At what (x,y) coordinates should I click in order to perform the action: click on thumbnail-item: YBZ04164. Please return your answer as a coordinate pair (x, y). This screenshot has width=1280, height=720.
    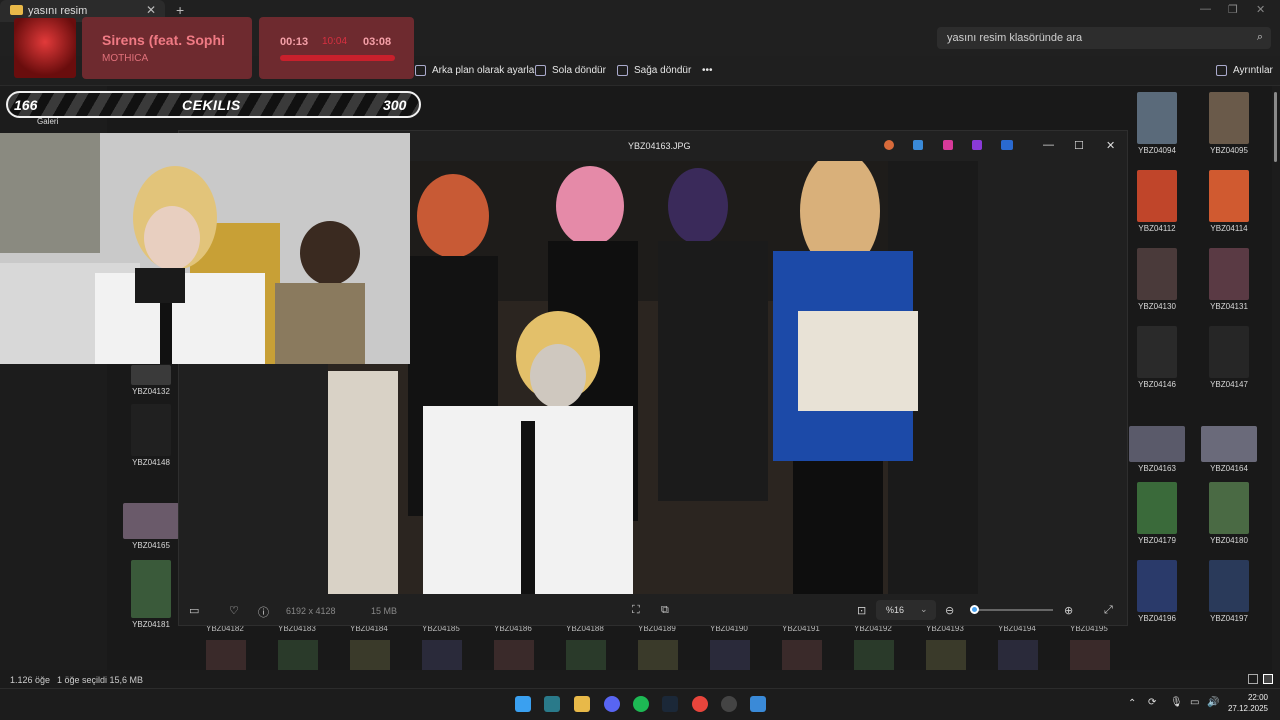
    Looking at the image, I should click on (1229, 449).